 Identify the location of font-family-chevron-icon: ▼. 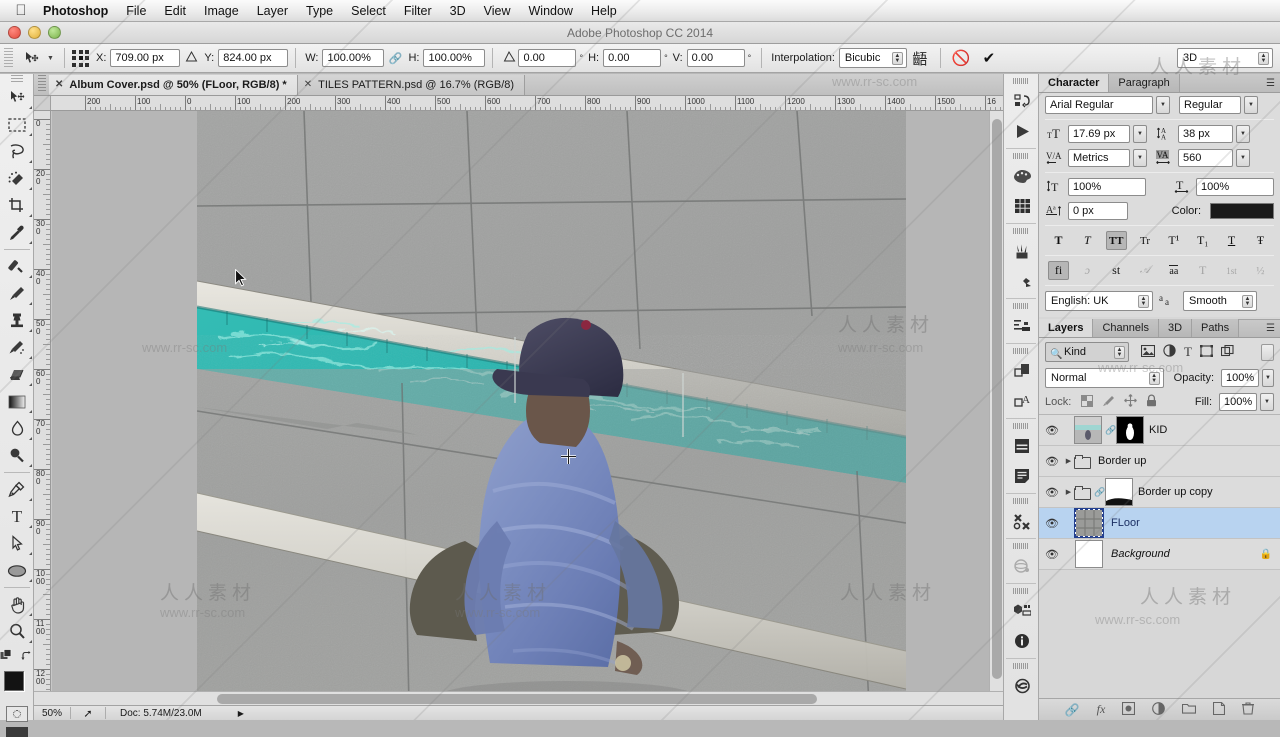
(1163, 105).